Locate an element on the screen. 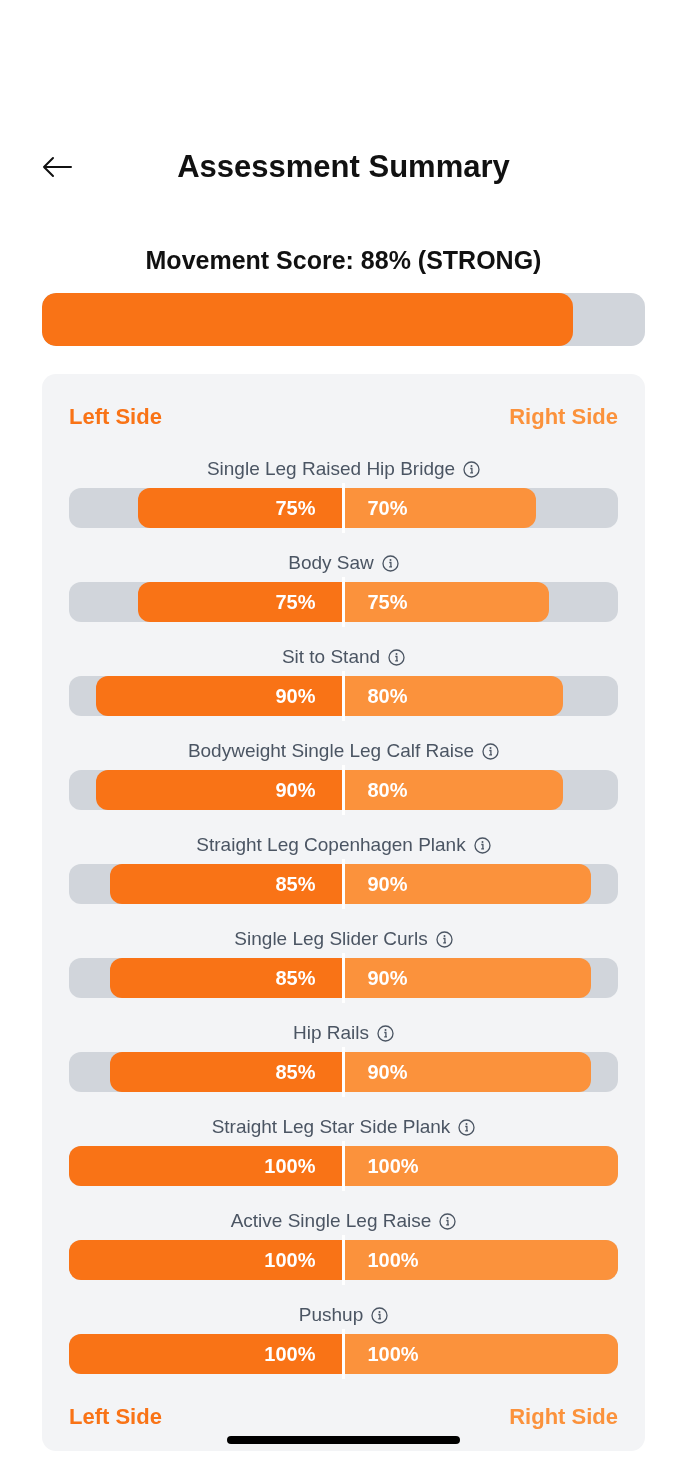 This screenshot has width=687, height=1459. screen-title: Assessment Summary is located at coordinates (343, 167).